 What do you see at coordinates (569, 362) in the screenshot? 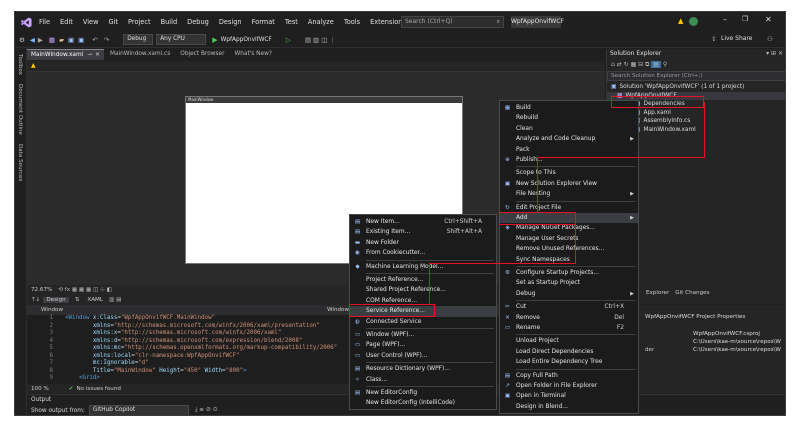
I see `menu-load-entire-dependency-tree: Load Entire Dependency Tree` at bounding box center [569, 362].